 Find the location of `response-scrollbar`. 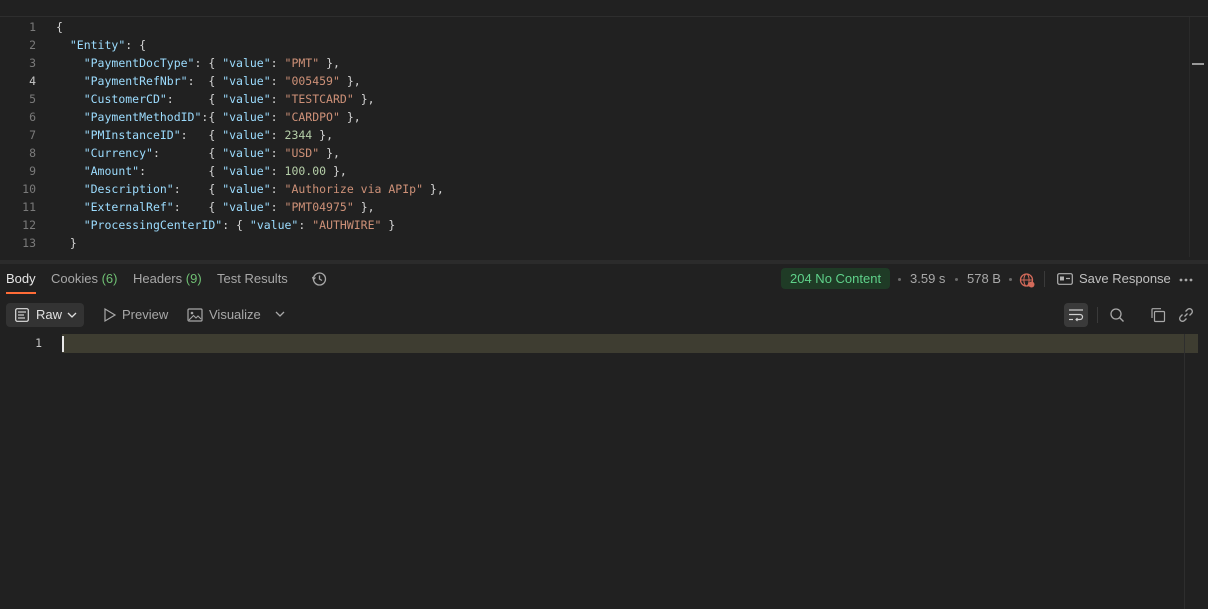

response-scrollbar is located at coordinates (1184, 471).